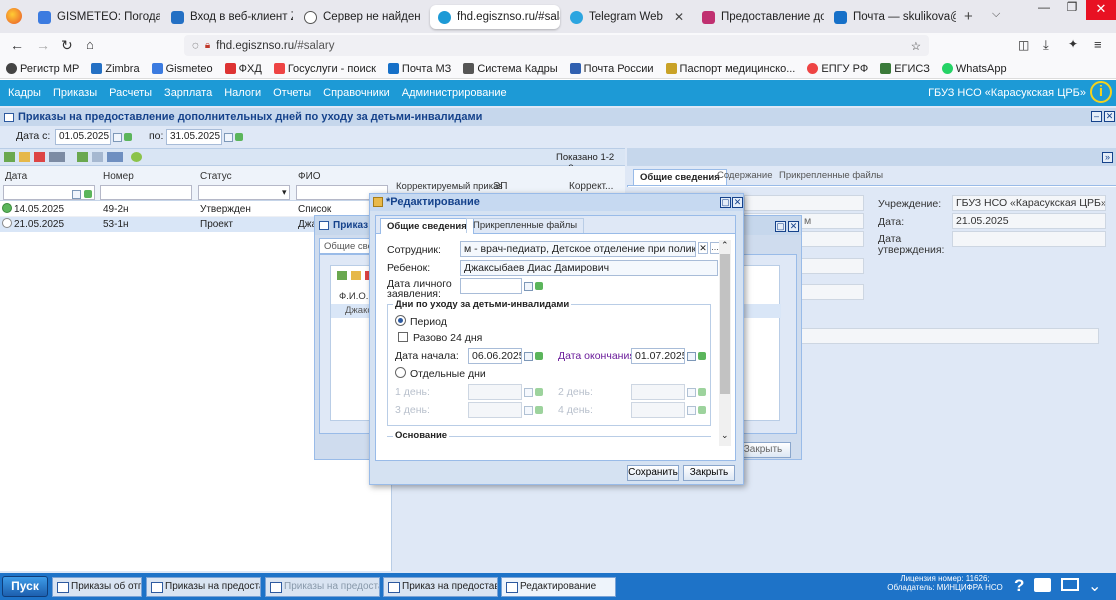 Image resolution: width=1116 pixels, height=600 pixels. What do you see at coordinates (1044, 7) in the screenshot?
I see `minimize-icon: —` at bounding box center [1044, 7].